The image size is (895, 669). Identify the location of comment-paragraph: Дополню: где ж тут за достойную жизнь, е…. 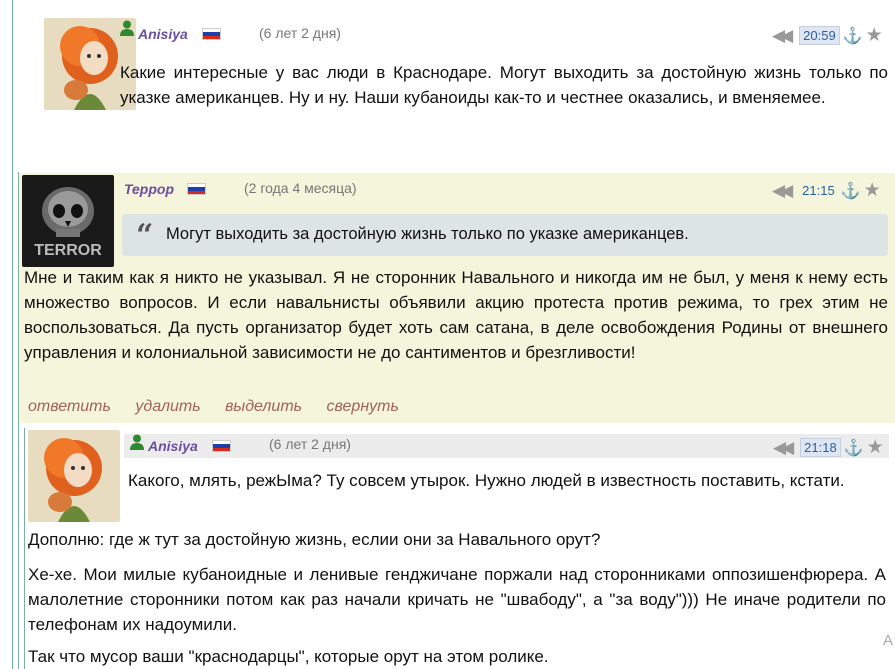
(314, 539).